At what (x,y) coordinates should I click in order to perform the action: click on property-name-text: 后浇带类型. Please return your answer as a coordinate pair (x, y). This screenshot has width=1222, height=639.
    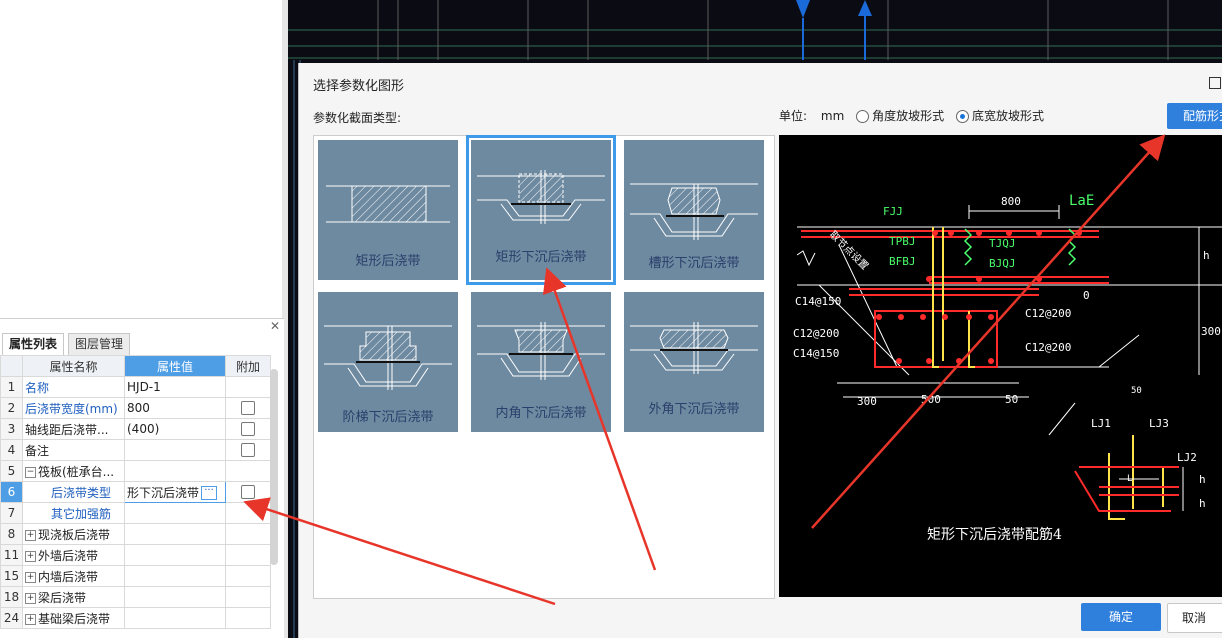
    Looking at the image, I should click on (81, 492).